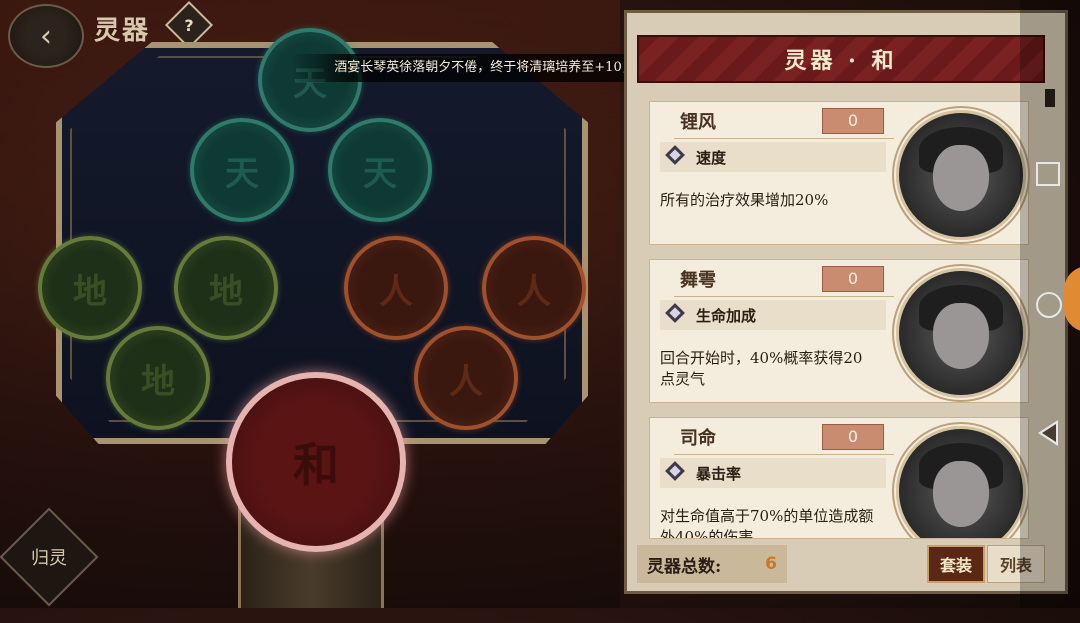 This screenshot has width=1080, height=623. What do you see at coordinates (189, 25) in the screenshot?
I see `help-icon: ?` at bounding box center [189, 25].